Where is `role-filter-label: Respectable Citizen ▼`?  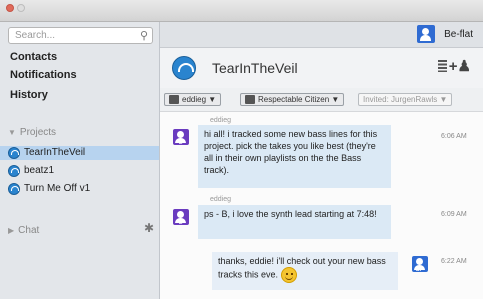 role-filter-label: Respectable Citizen ▼ is located at coordinates (299, 99).